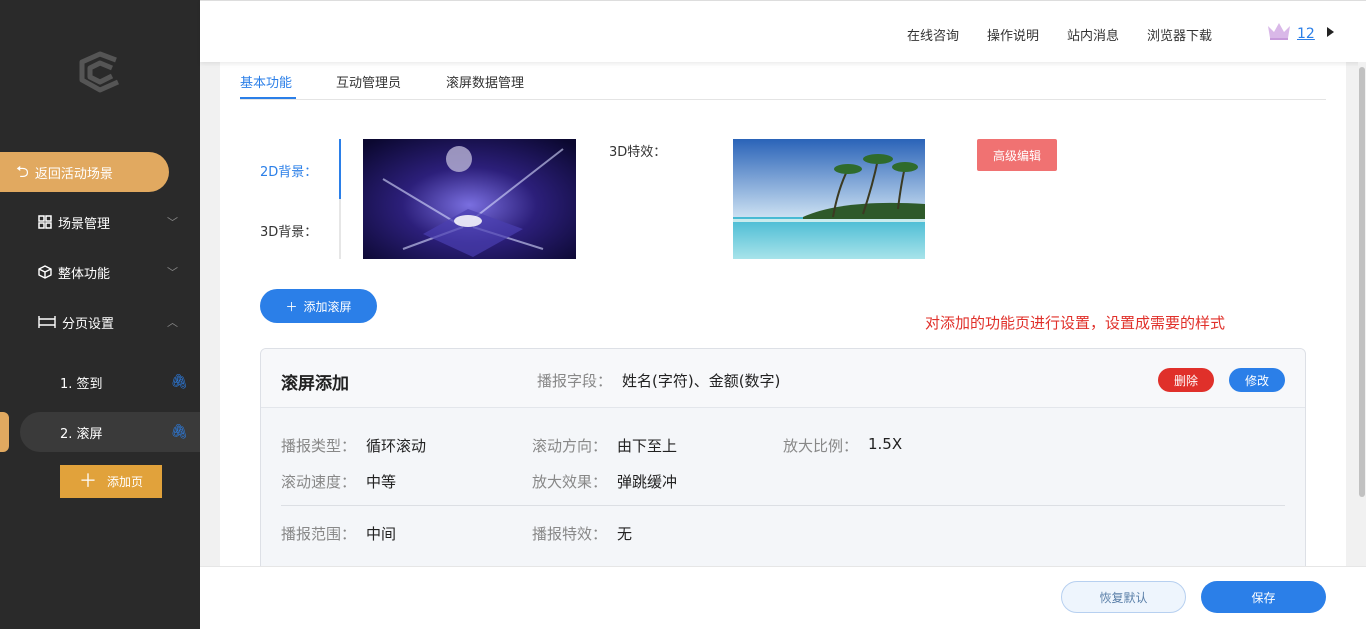  I want to click on vip-count-link: 12, so click(1306, 34).